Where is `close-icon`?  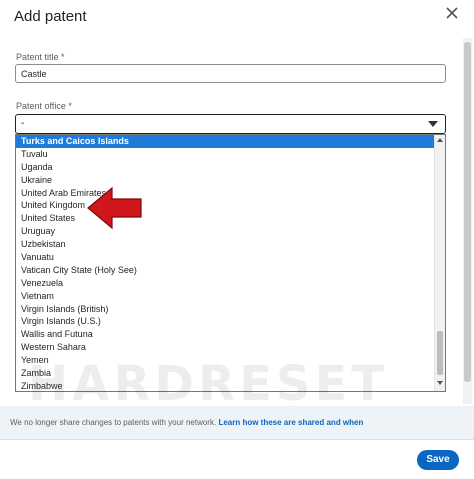 close-icon is located at coordinates (452, 13).